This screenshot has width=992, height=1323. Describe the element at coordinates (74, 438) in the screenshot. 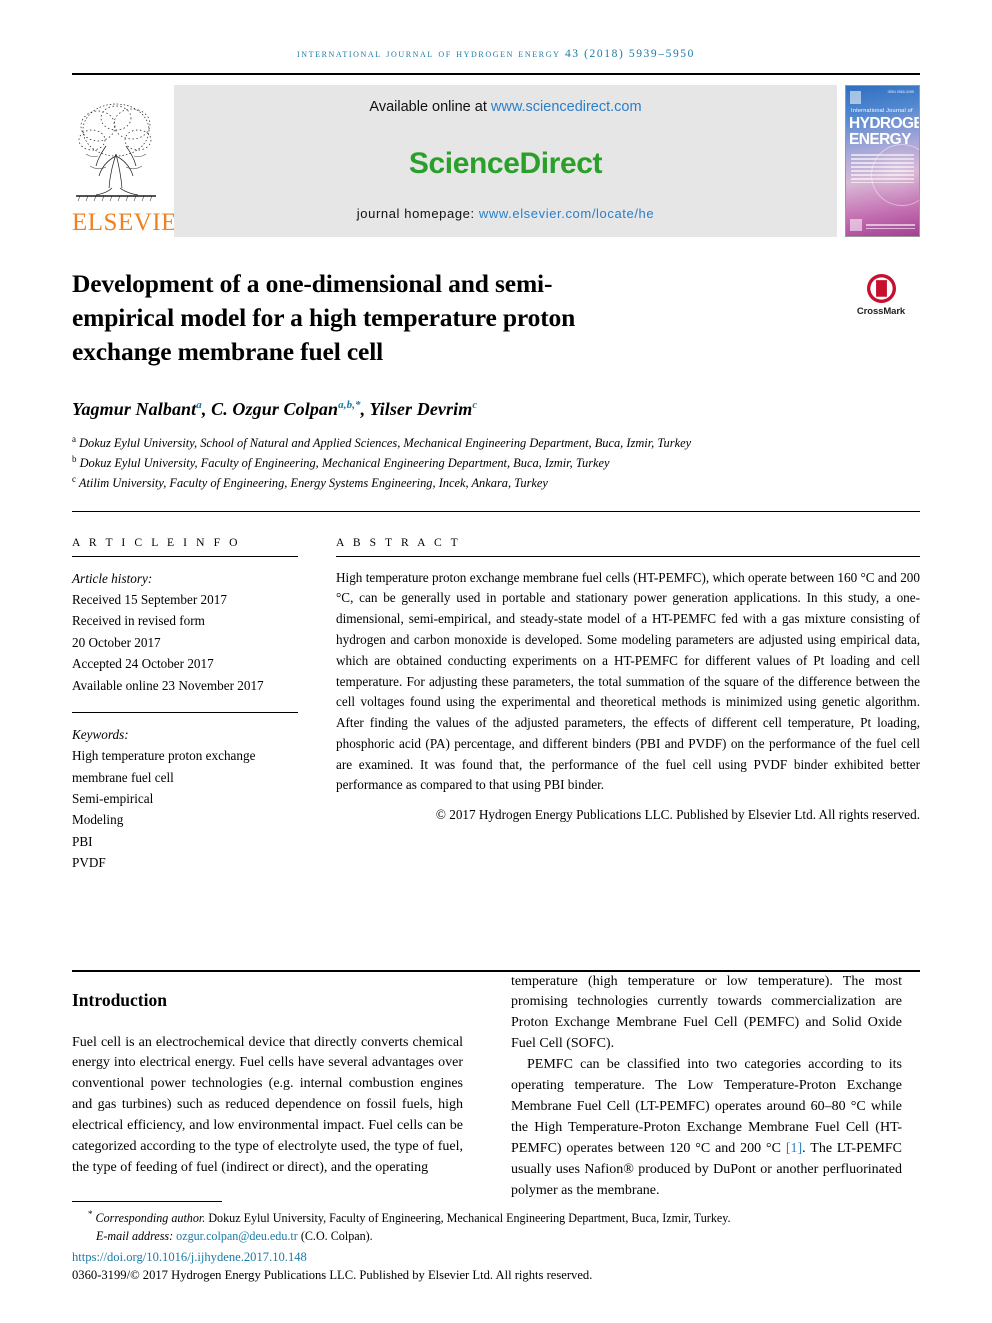

I see `affiliation-marker: a` at that location.